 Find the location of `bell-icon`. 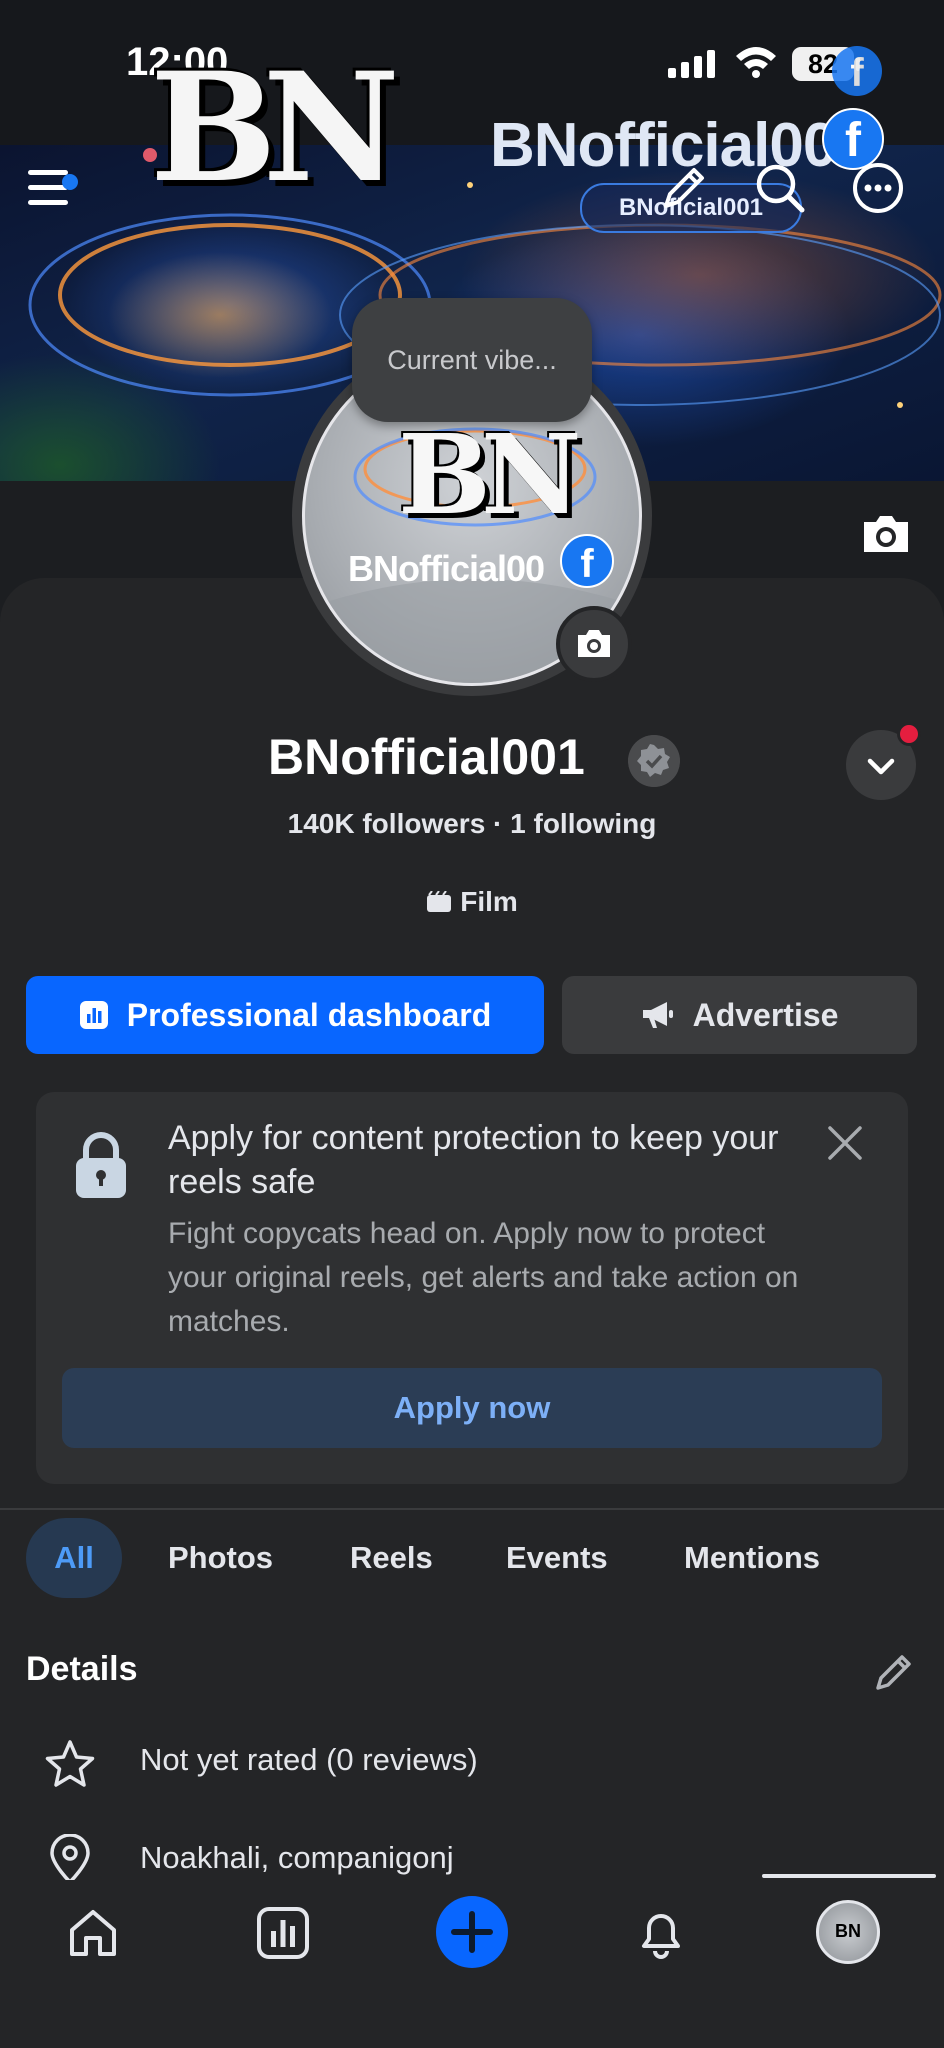

bell-icon is located at coordinates (661, 1933).